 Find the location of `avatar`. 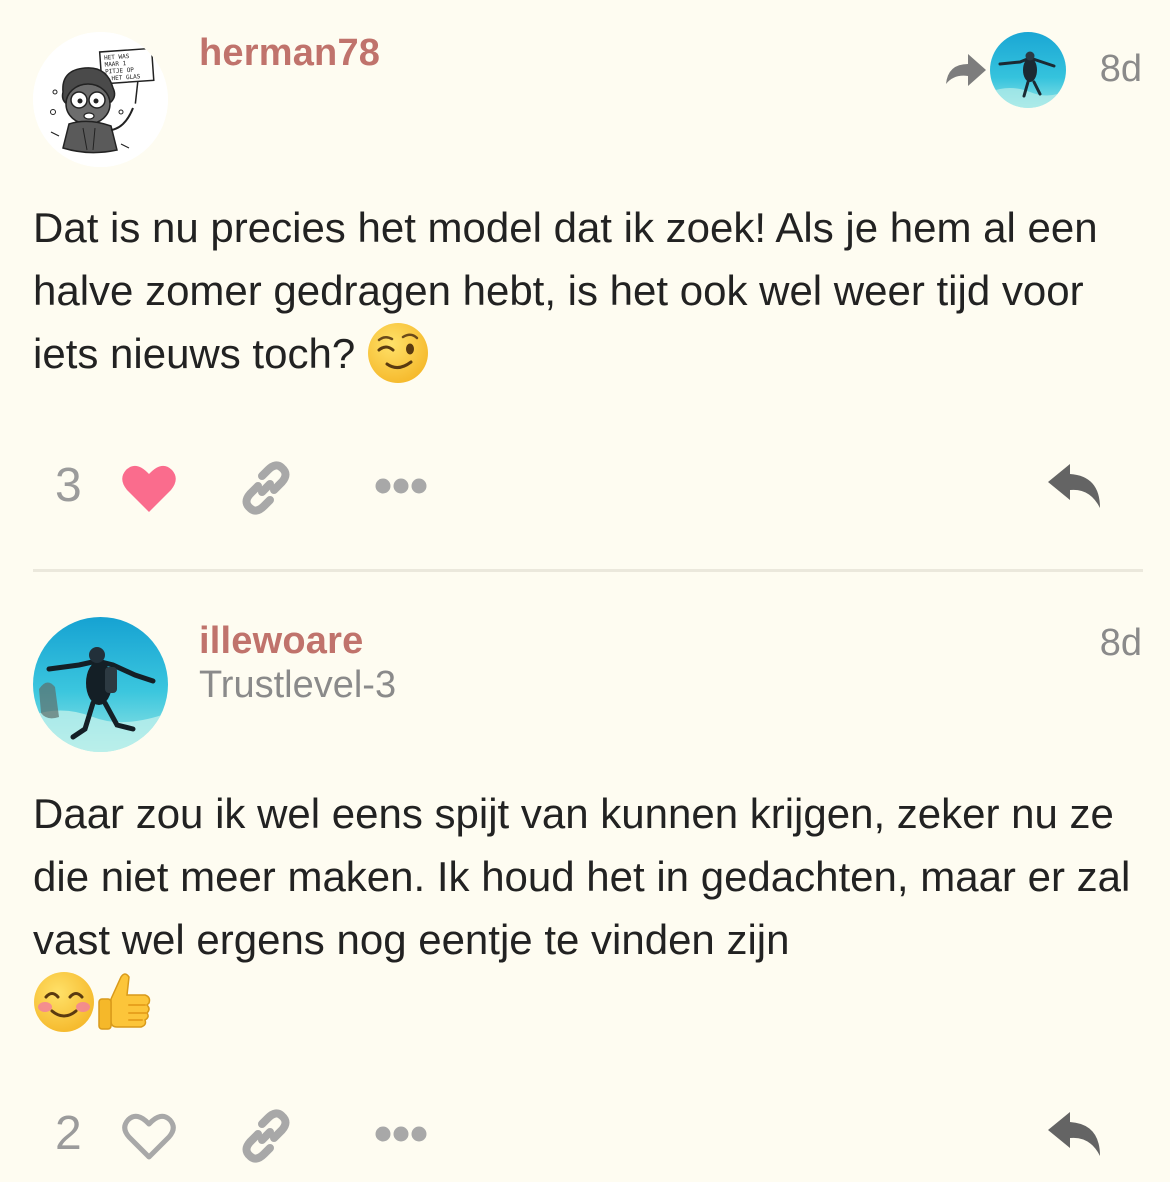

avatar is located at coordinates (100, 684).